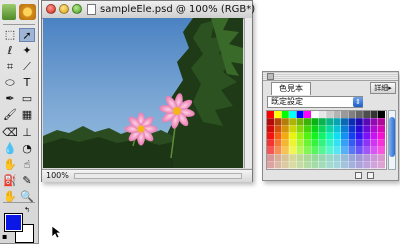 This screenshot has width=400, height=249. What do you see at coordinates (10, 133) in the screenshot?
I see `eraser-tool-icon: ⌫` at bounding box center [10, 133].